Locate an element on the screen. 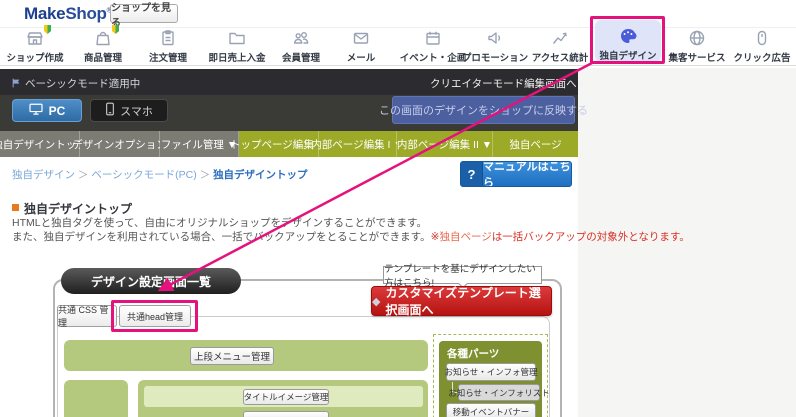  view-shop-button: ショップを見る is located at coordinates (144, 16).